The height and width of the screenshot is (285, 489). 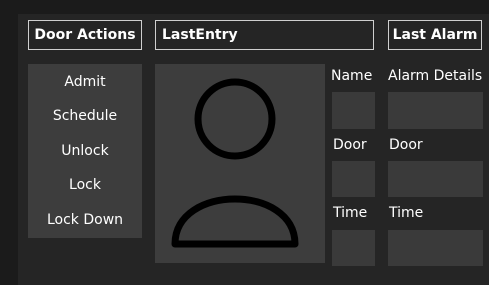 What do you see at coordinates (435, 179) in the screenshot?
I see `alarm-door-field` at bounding box center [435, 179].